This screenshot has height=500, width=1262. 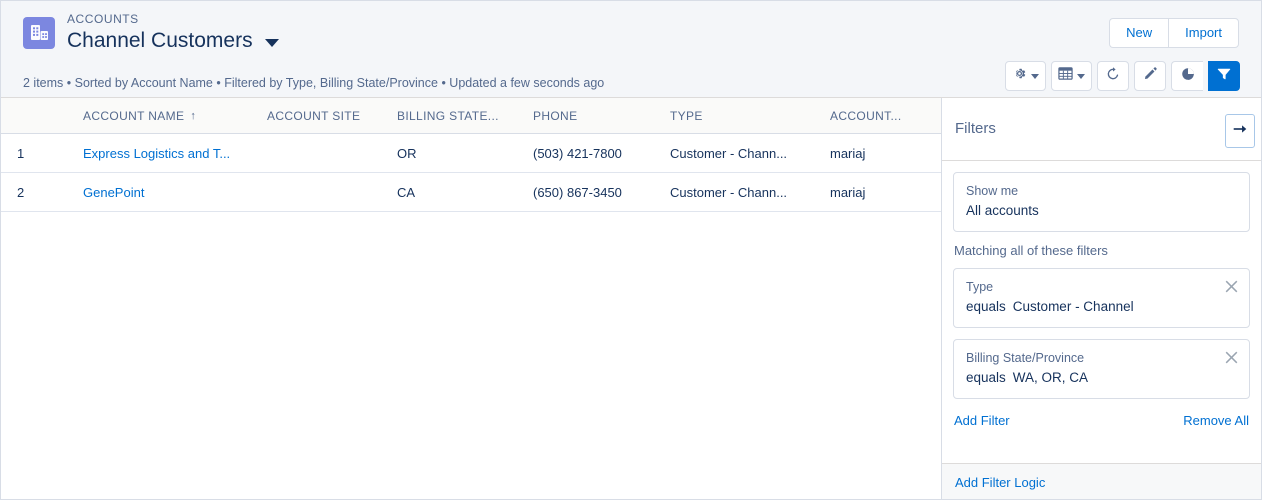 I want to click on cell-billing-state: OR, so click(x=463, y=153).